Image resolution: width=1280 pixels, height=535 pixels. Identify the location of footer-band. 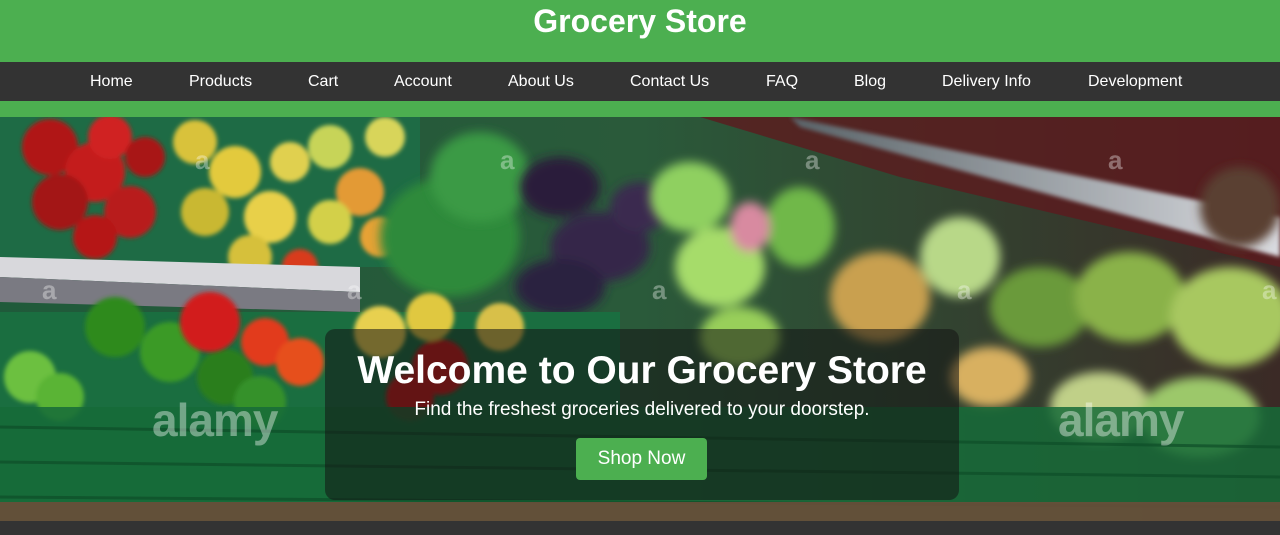
(640, 528).